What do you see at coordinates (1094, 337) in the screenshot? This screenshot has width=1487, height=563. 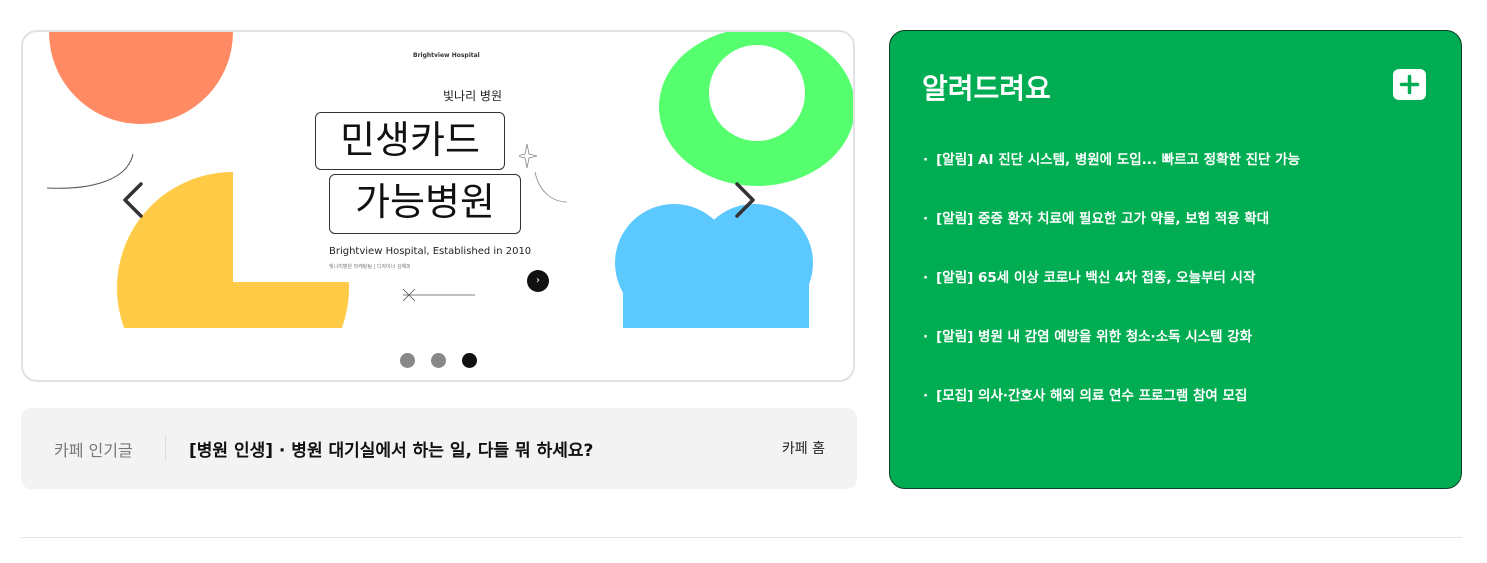 I see `notice-item-text: [알림] 병원 내 감염 예방을 위한 청소·소독 시스템 강화` at bounding box center [1094, 337].